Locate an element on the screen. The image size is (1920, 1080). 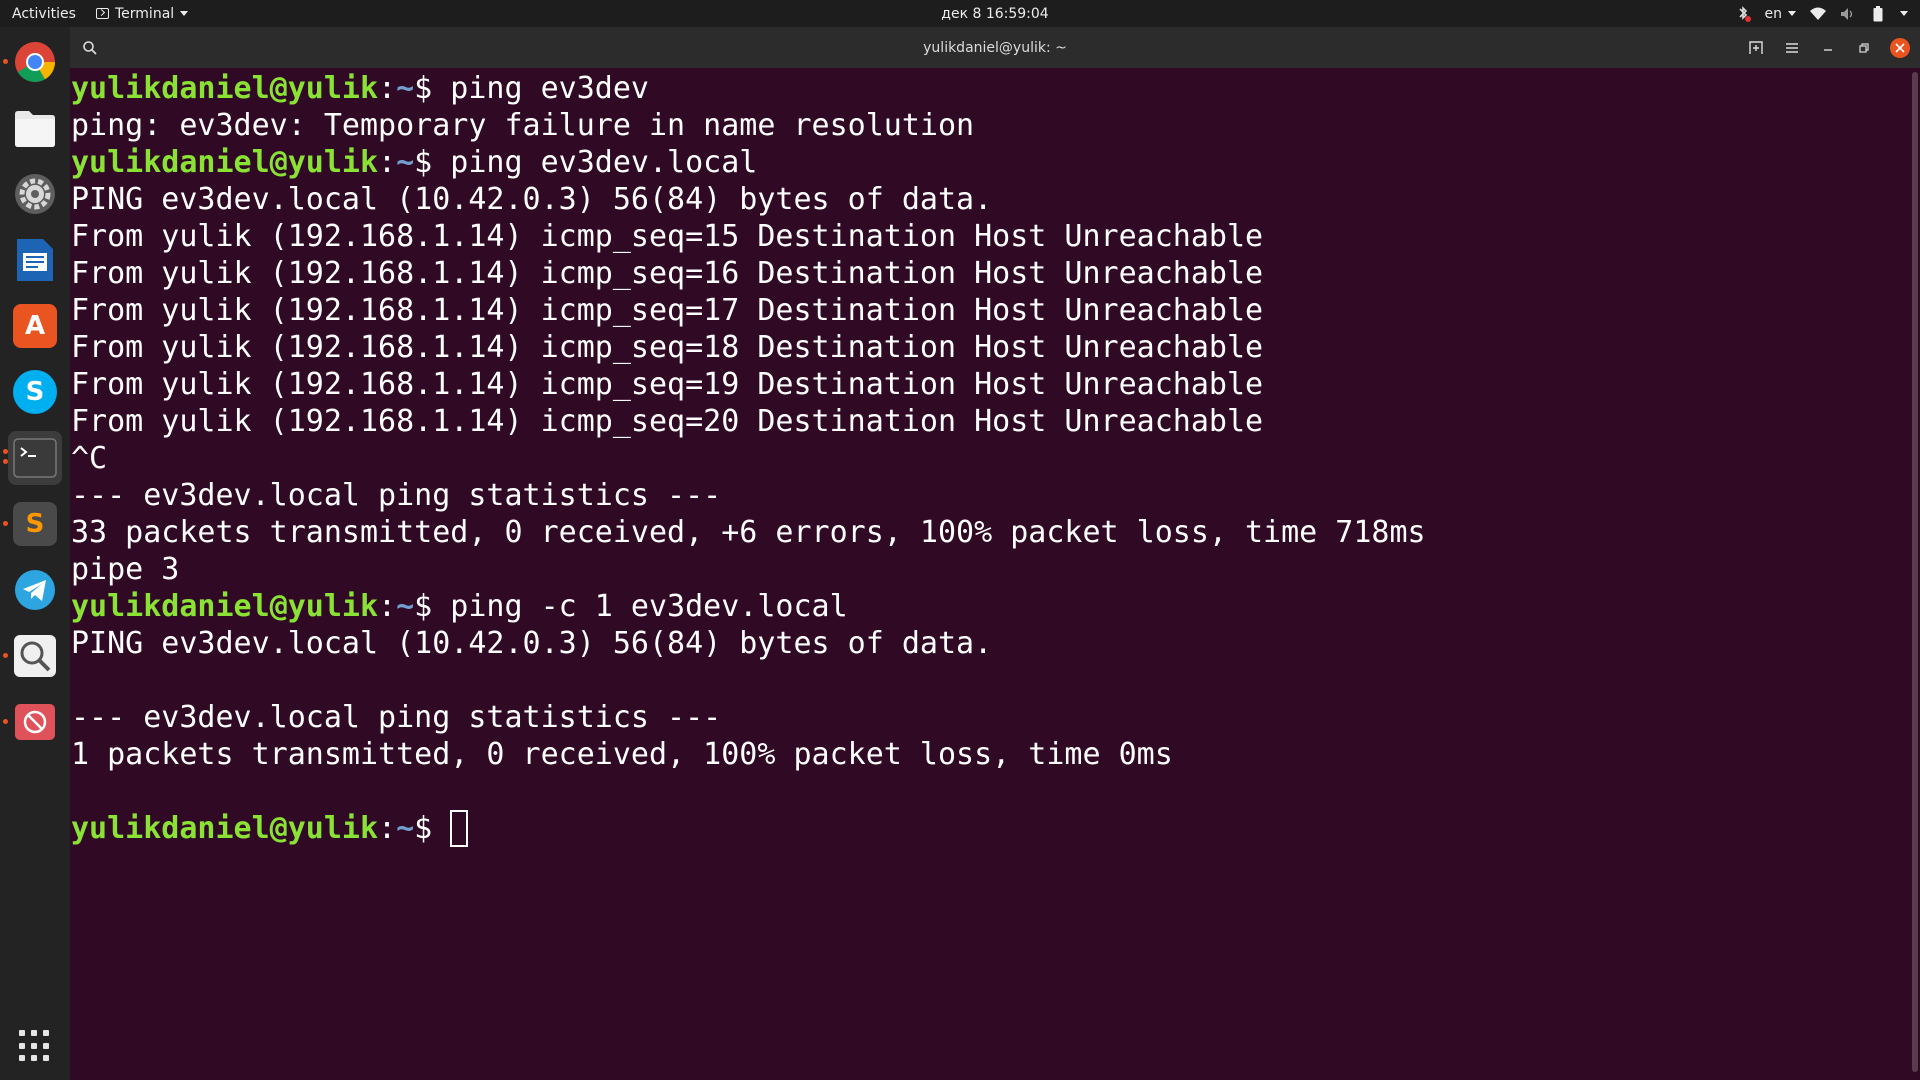
dock-item-files is located at coordinates (35, 128).